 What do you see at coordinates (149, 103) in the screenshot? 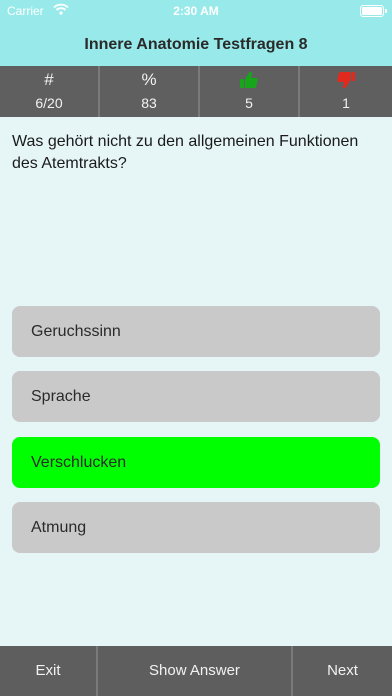
I see `stat-percent-value: 83` at bounding box center [149, 103].